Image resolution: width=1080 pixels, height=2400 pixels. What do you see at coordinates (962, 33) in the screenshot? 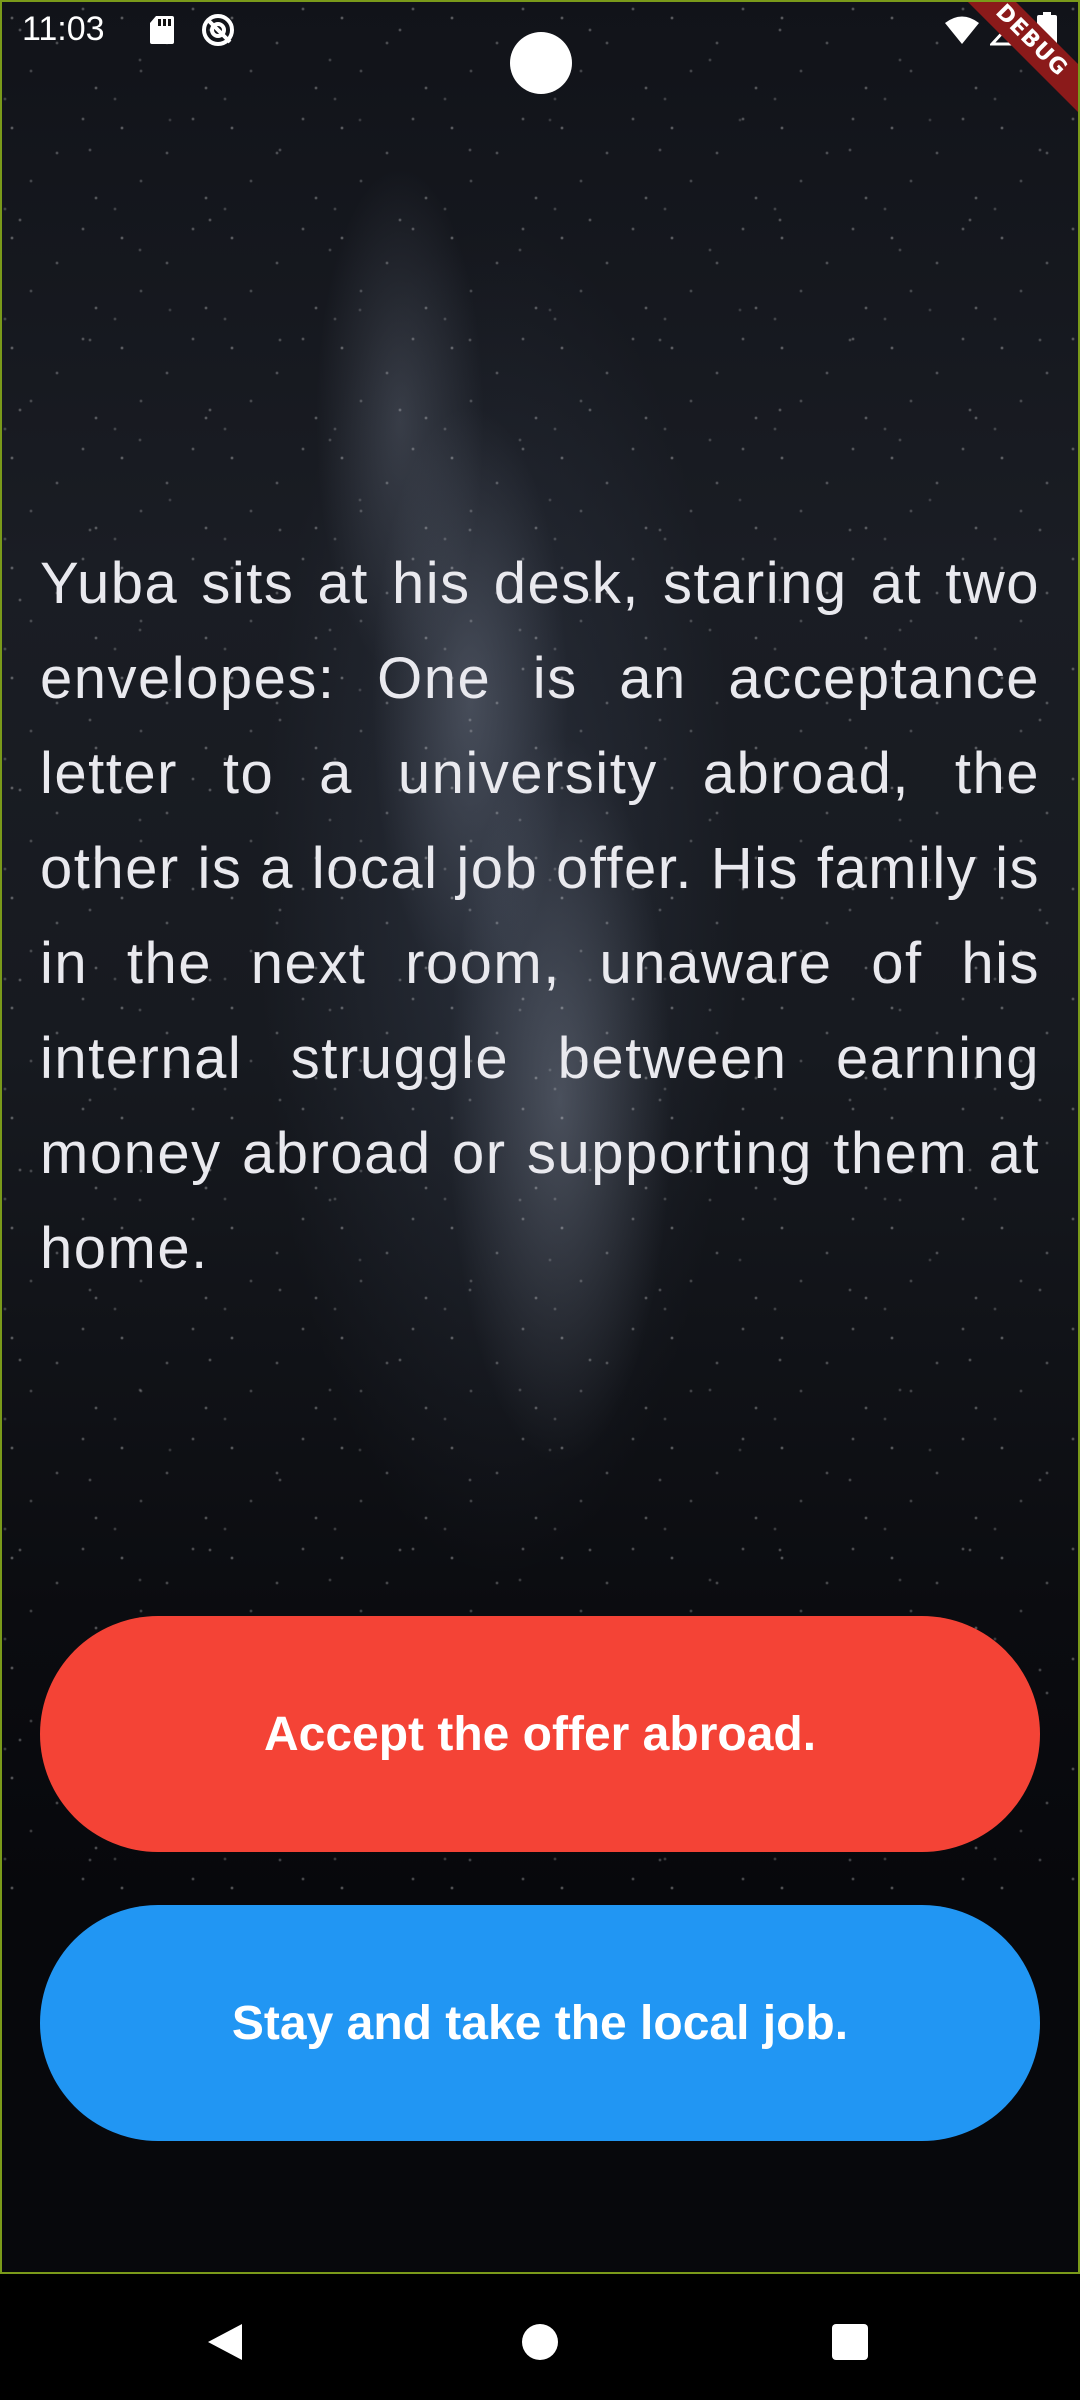
I see `wifi-icon` at bounding box center [962, 33].